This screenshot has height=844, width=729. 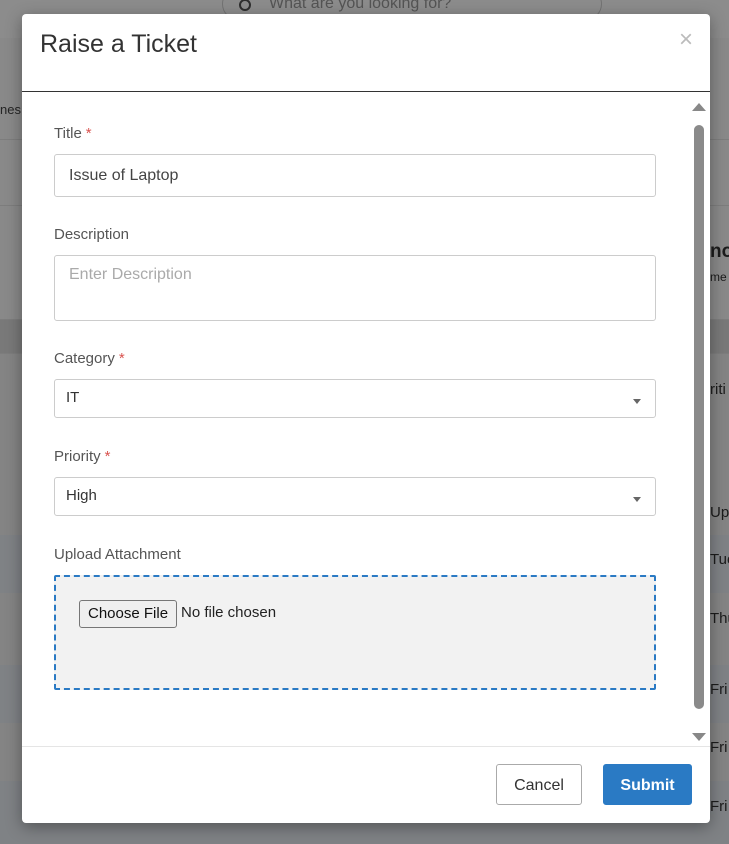 I want to click on priority-label: Priority *, so click(x=82, y=456).